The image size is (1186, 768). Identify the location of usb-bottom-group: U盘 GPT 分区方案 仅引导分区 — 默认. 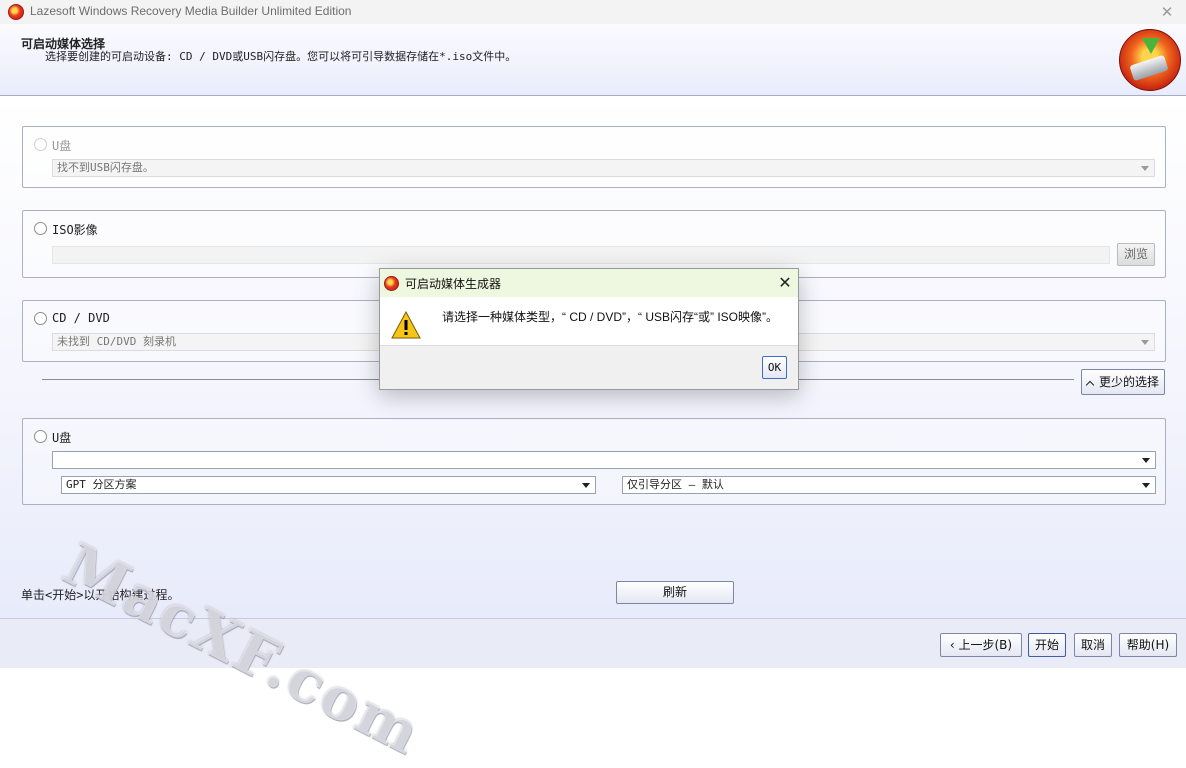
(594, 461).